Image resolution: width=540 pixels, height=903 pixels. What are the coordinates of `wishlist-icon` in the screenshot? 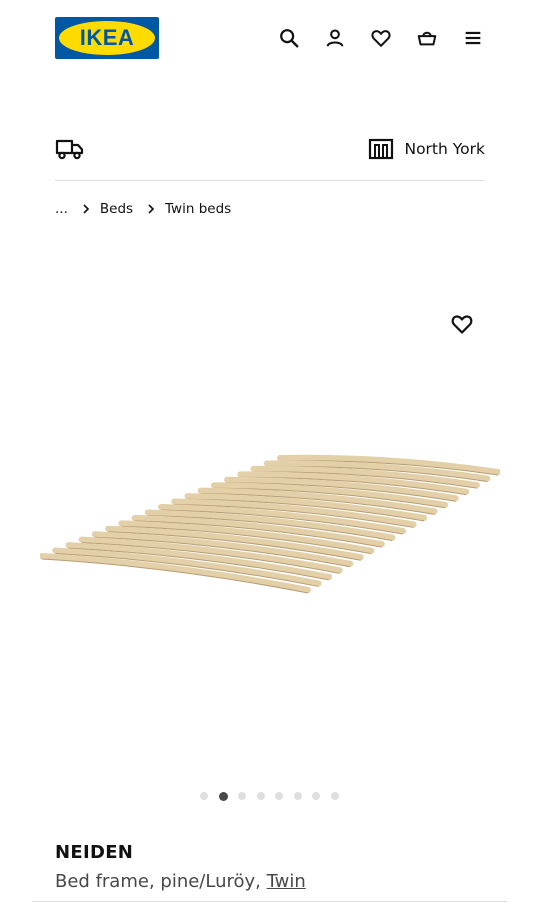 It's located at (381, 38).